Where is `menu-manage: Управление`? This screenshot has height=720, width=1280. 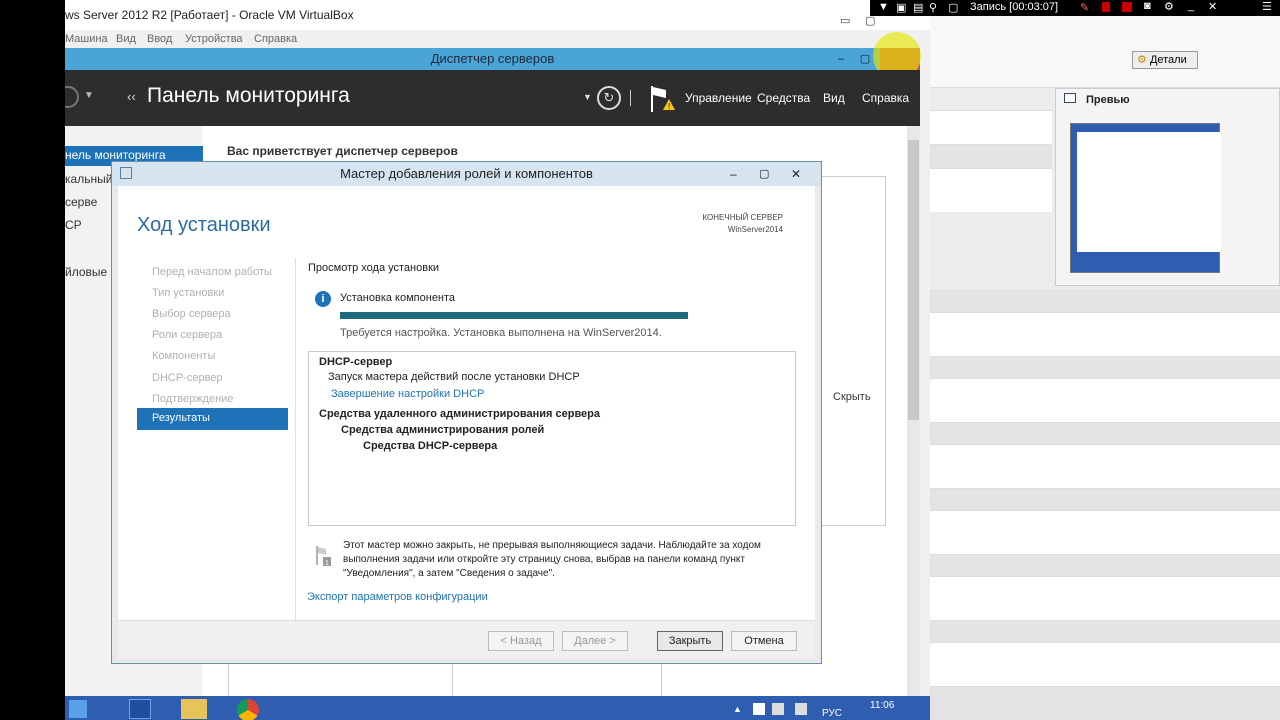 menu-manage: Управление is located at coordinates (718, 98).